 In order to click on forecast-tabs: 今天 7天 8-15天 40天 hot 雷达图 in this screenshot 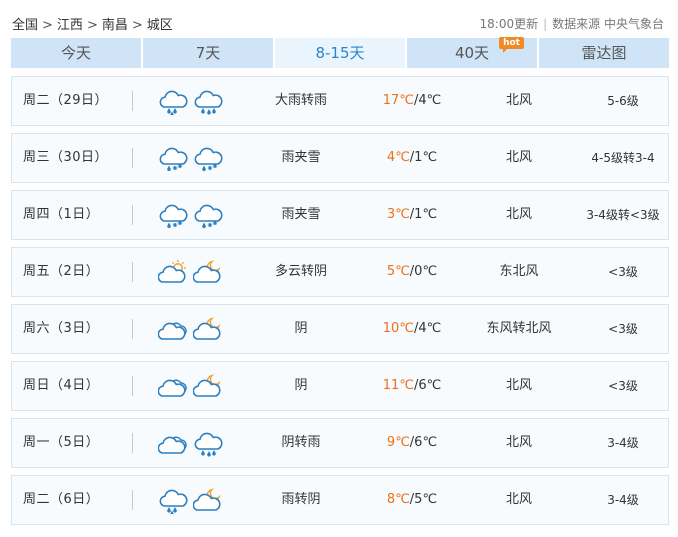, I will do `click(340, 52)`.